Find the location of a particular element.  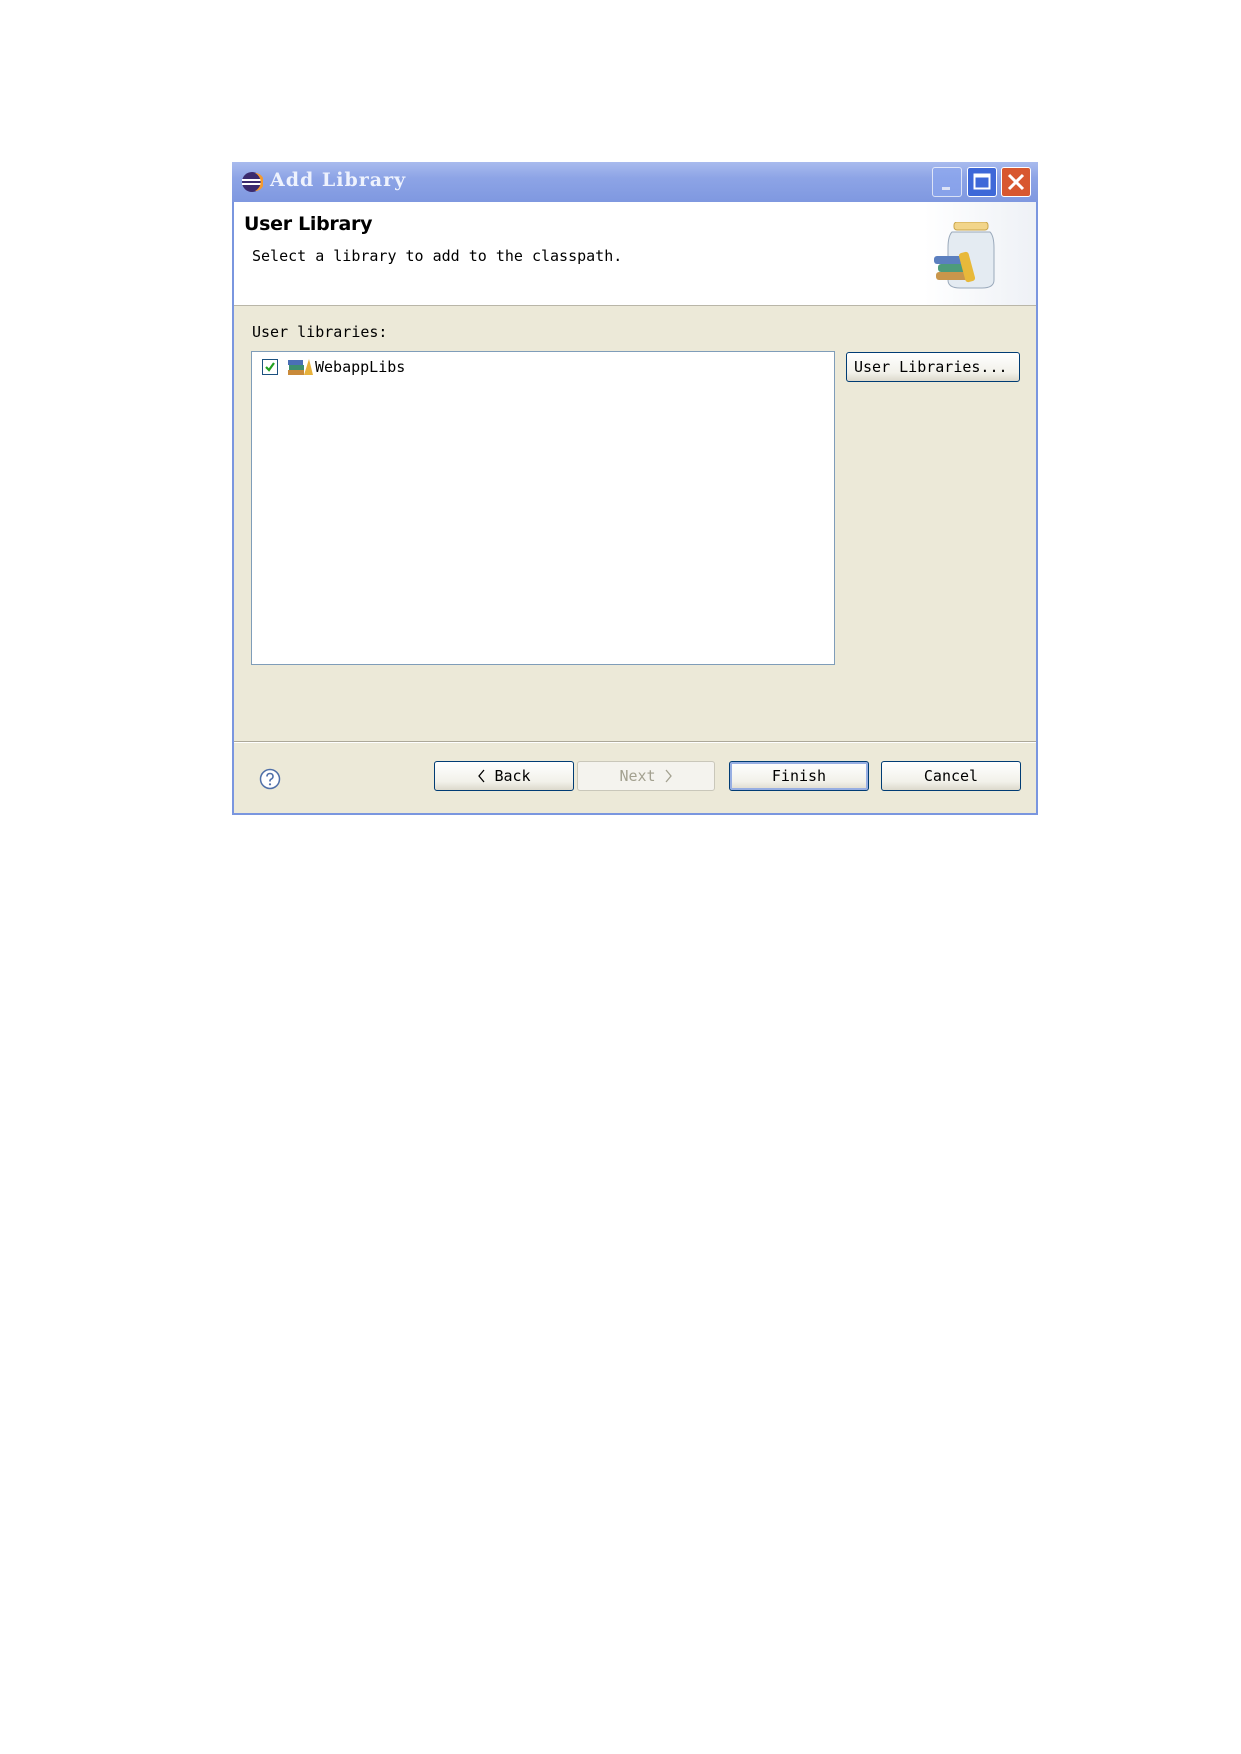

next-button: Next is located at coordinates (646, 776).